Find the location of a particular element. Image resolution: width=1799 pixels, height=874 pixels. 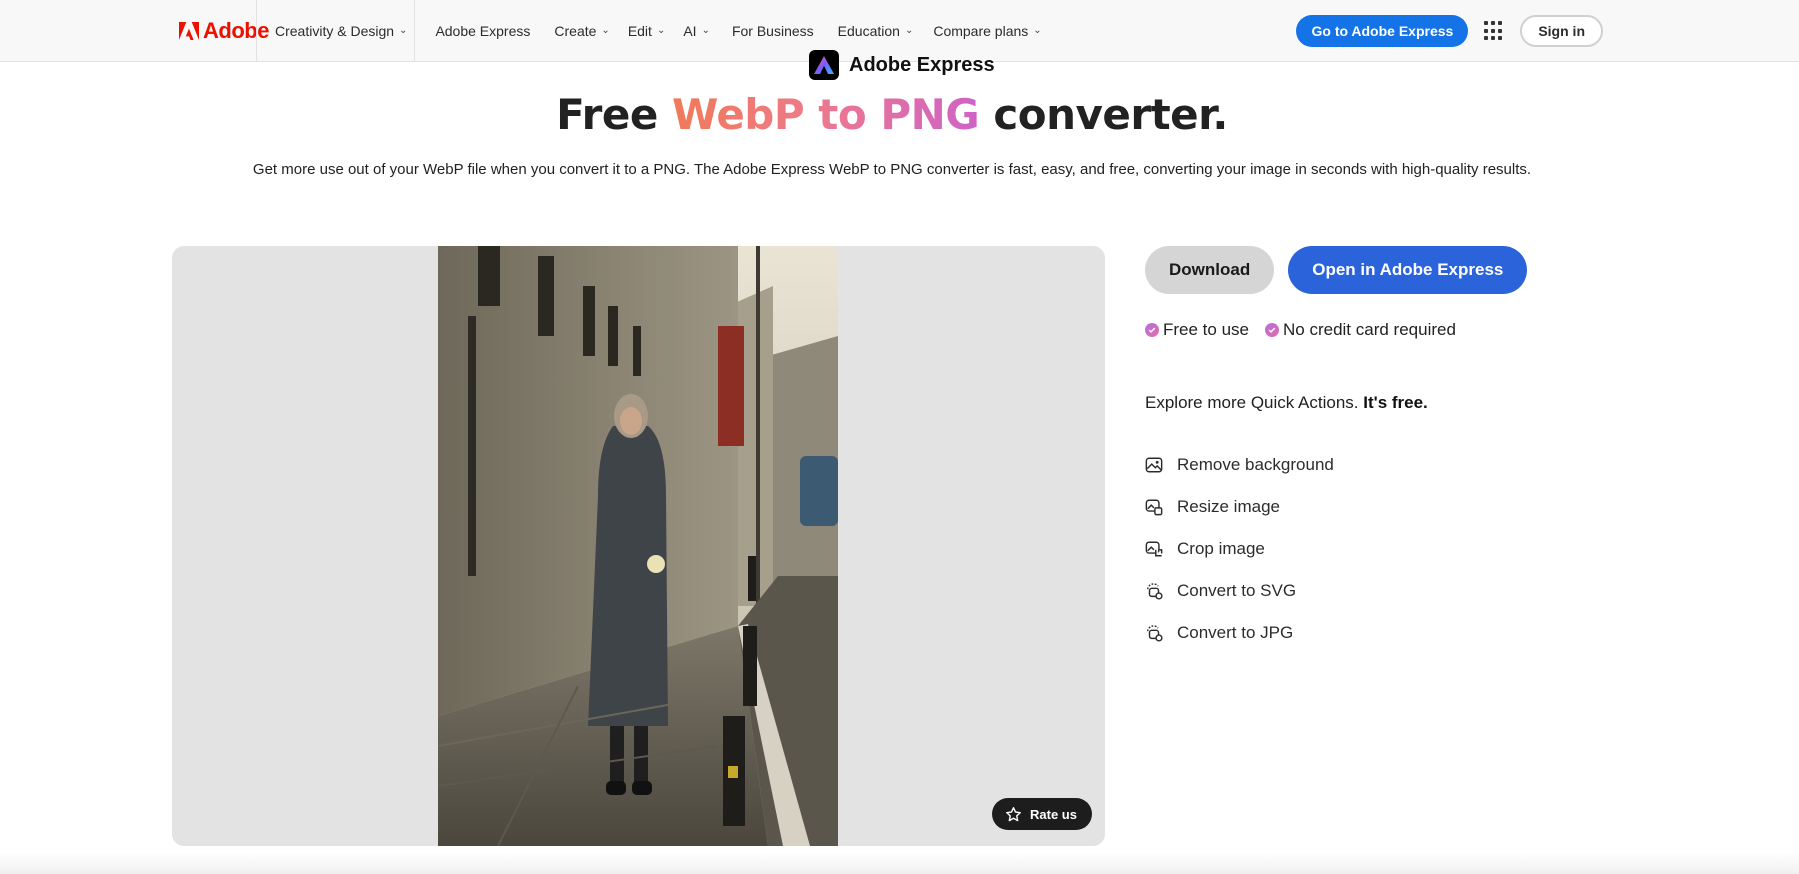

quick-action-convert-to-jpg: Convert to JPG is located at coordinates (1239, 633).